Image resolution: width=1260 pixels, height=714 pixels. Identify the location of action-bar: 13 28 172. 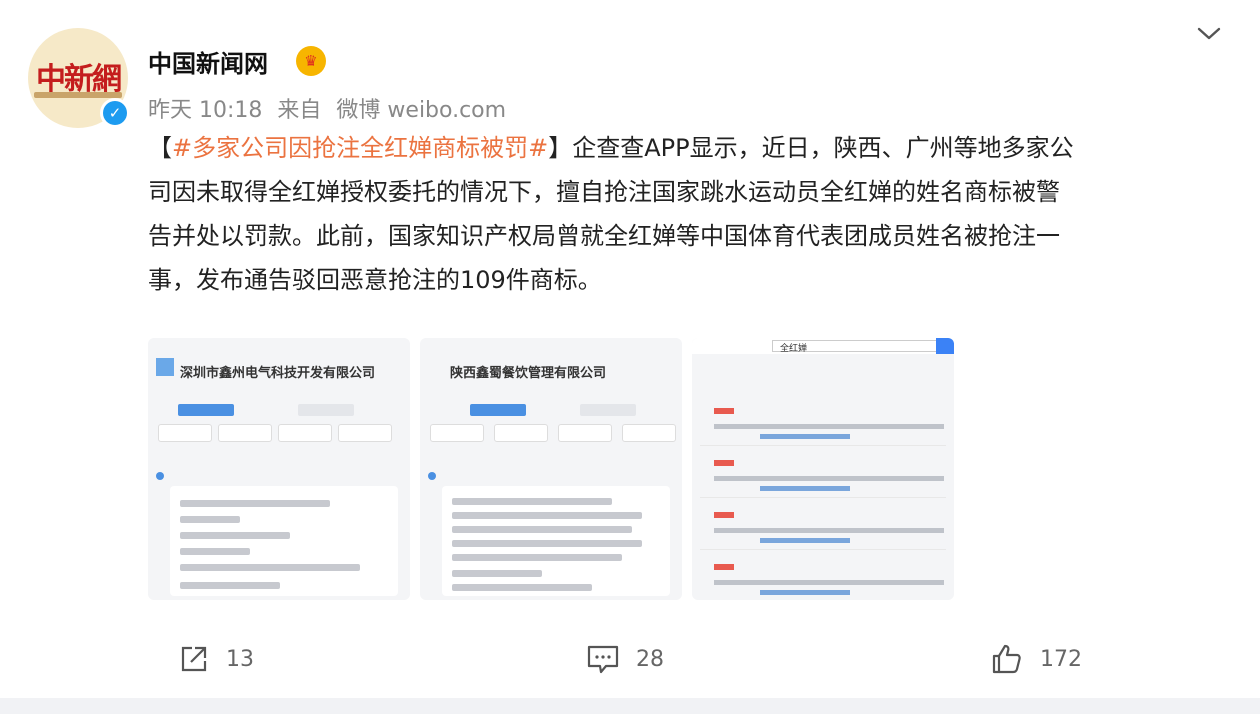
(630, 659).